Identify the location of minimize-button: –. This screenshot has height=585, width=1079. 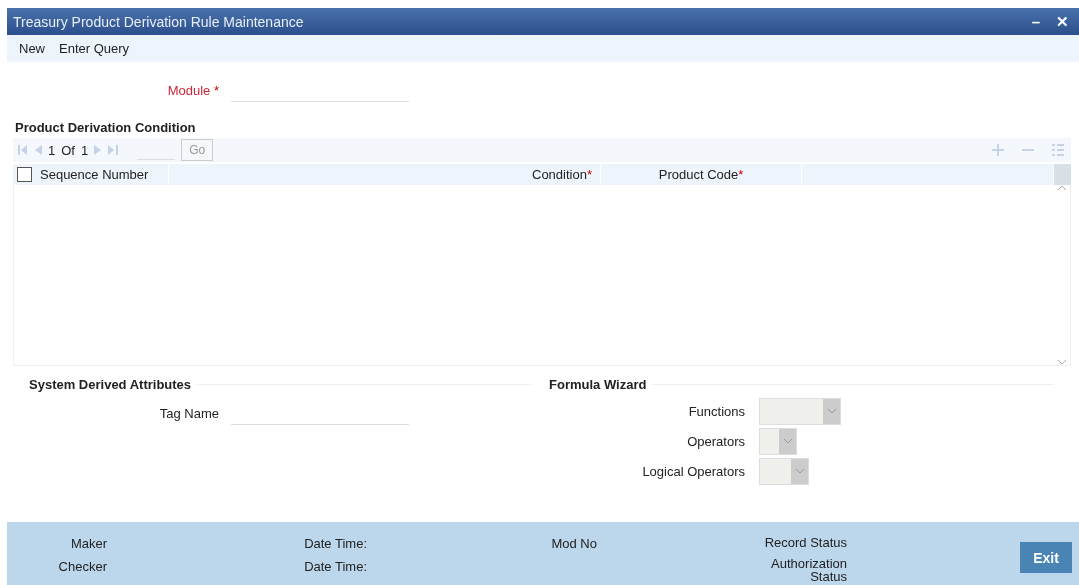
(1035, 21).